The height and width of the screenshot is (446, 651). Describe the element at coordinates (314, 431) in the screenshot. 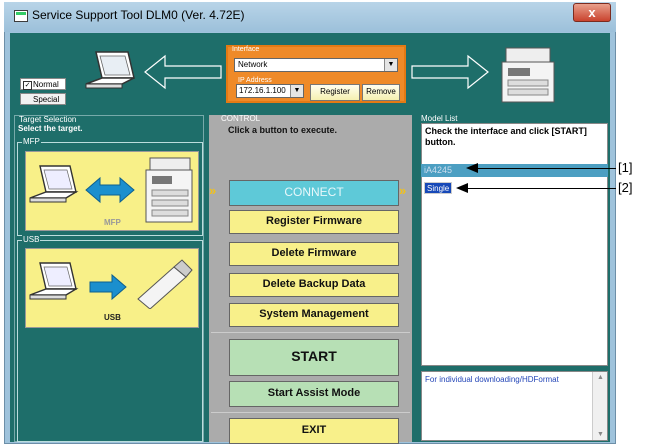

I see `exit-button: EXIT` at that location.